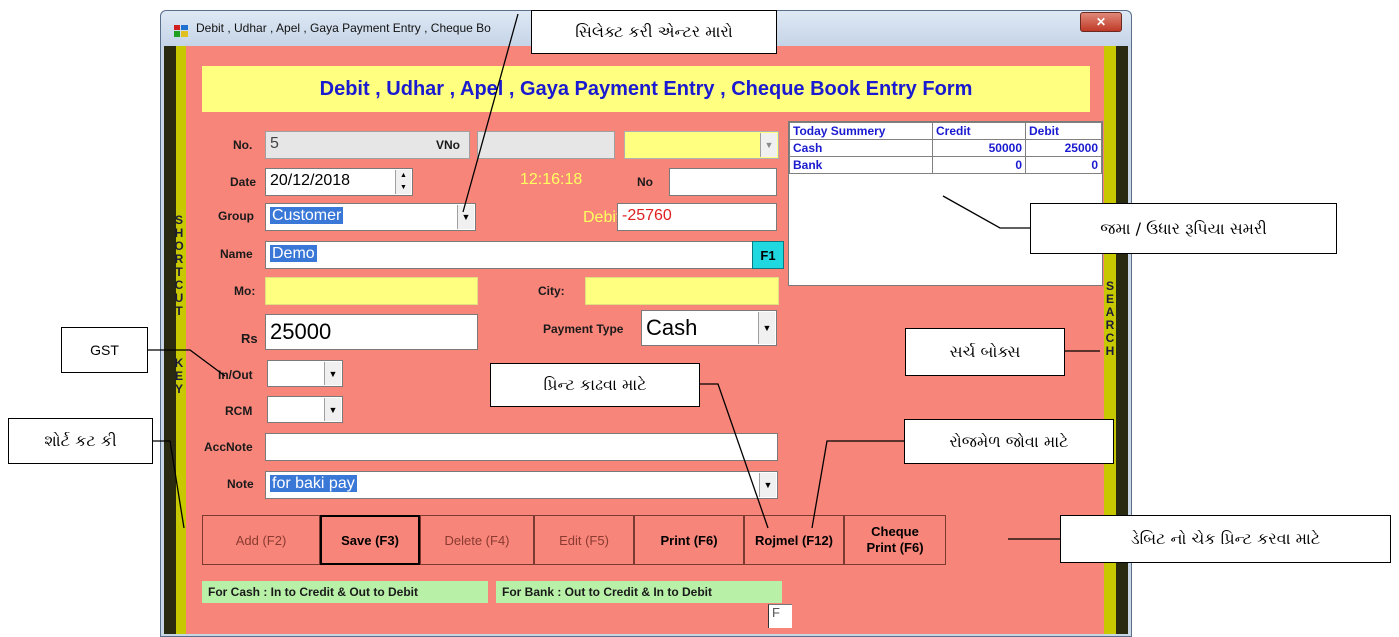 This screenshot has width=1399, height=637. I want to click on summary-cell-label: Bank, so click(861, 165).